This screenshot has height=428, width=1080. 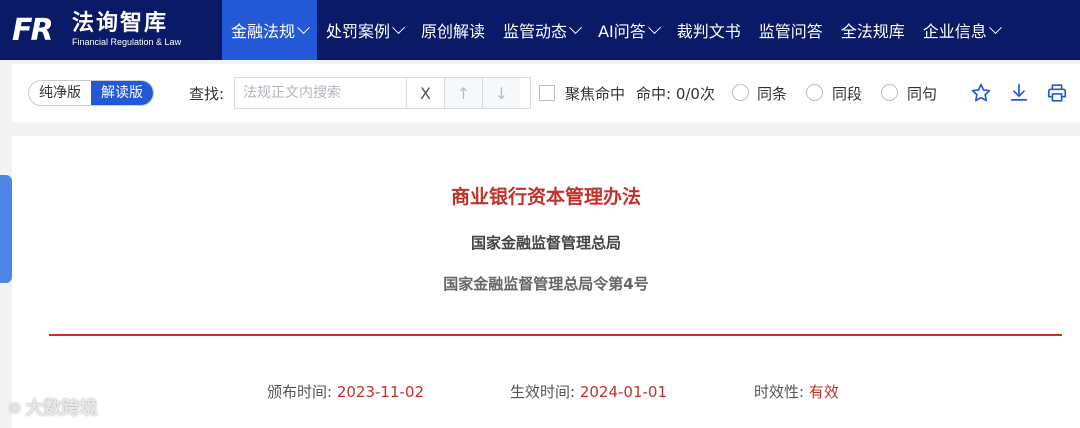 I want to click on nav-item-regulatory-qa: 监管问答, so click(x=791, y=30).